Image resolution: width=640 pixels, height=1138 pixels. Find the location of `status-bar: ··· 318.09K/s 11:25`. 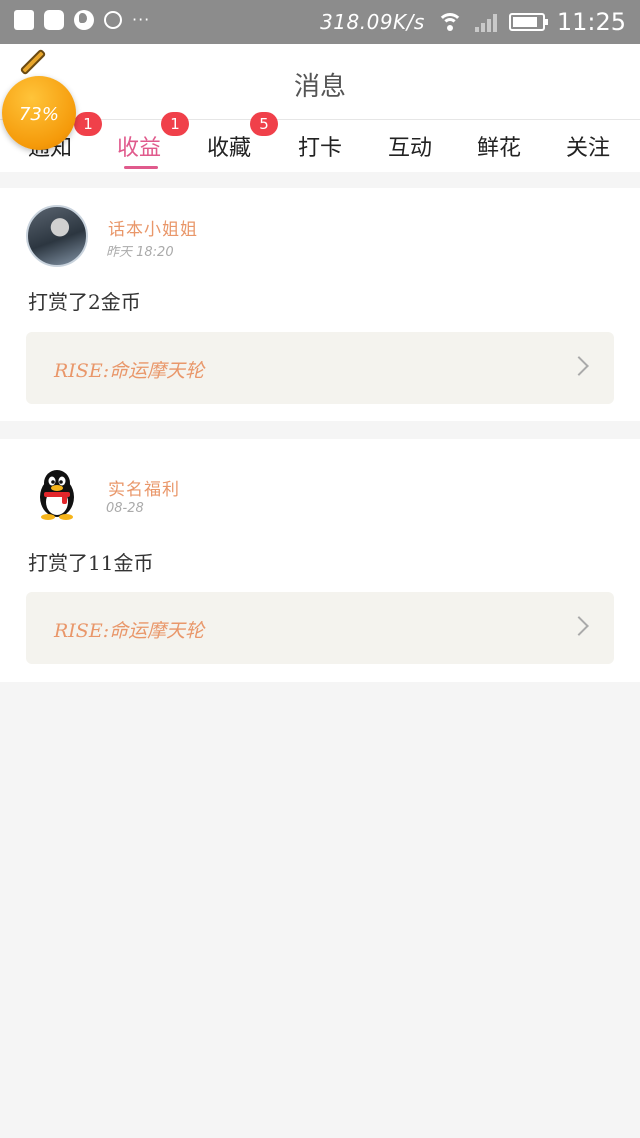

status-bar: ··· 318.09K/s 11:25 is located at coordinates (320, 22).